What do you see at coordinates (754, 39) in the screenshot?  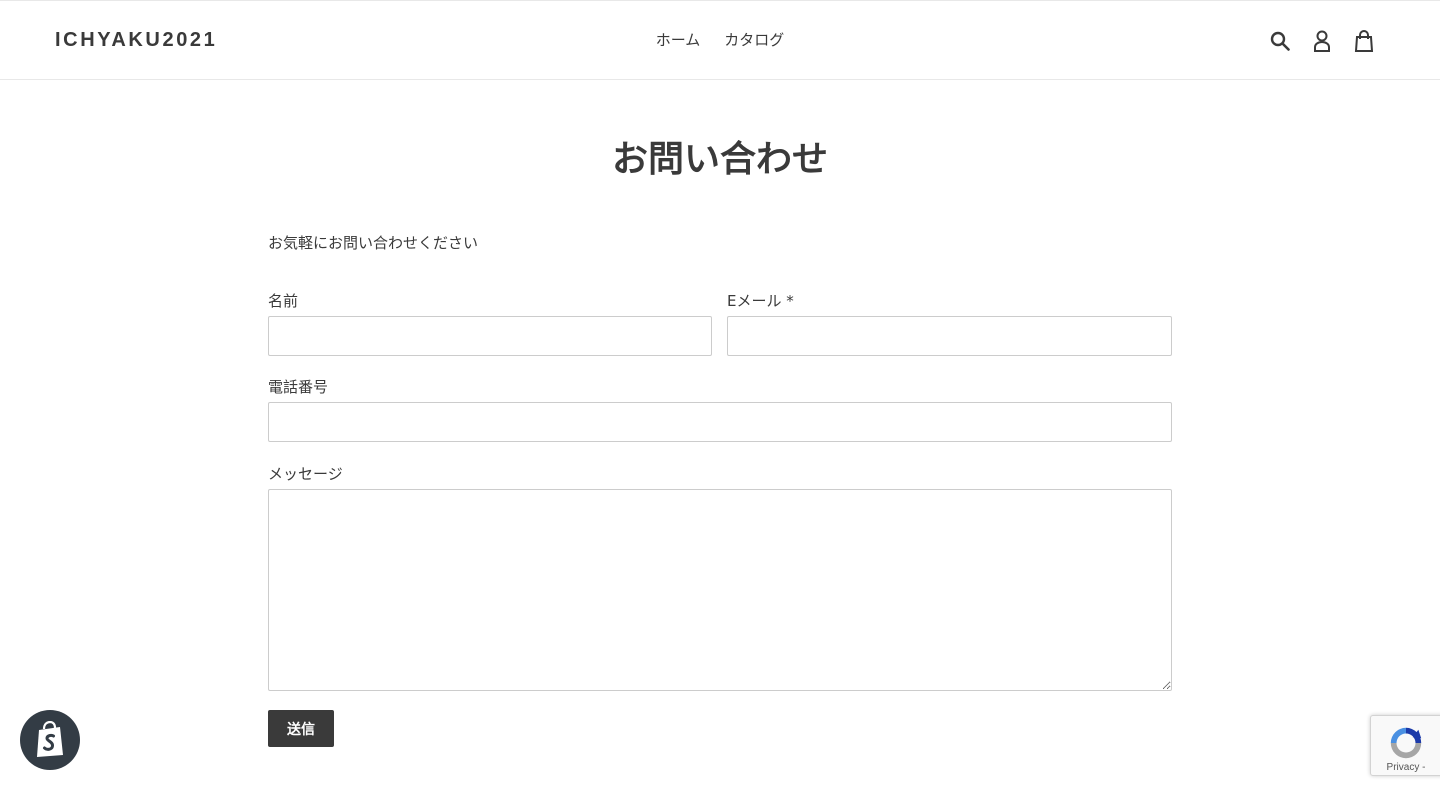 I see `nav-item-catalog: カタログ` at bounding box center [754, 39].